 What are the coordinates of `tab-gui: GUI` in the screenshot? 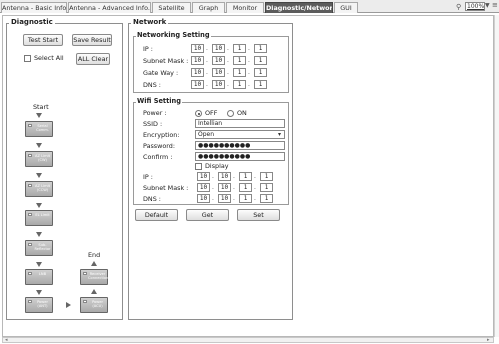 It's located at (346, 7).